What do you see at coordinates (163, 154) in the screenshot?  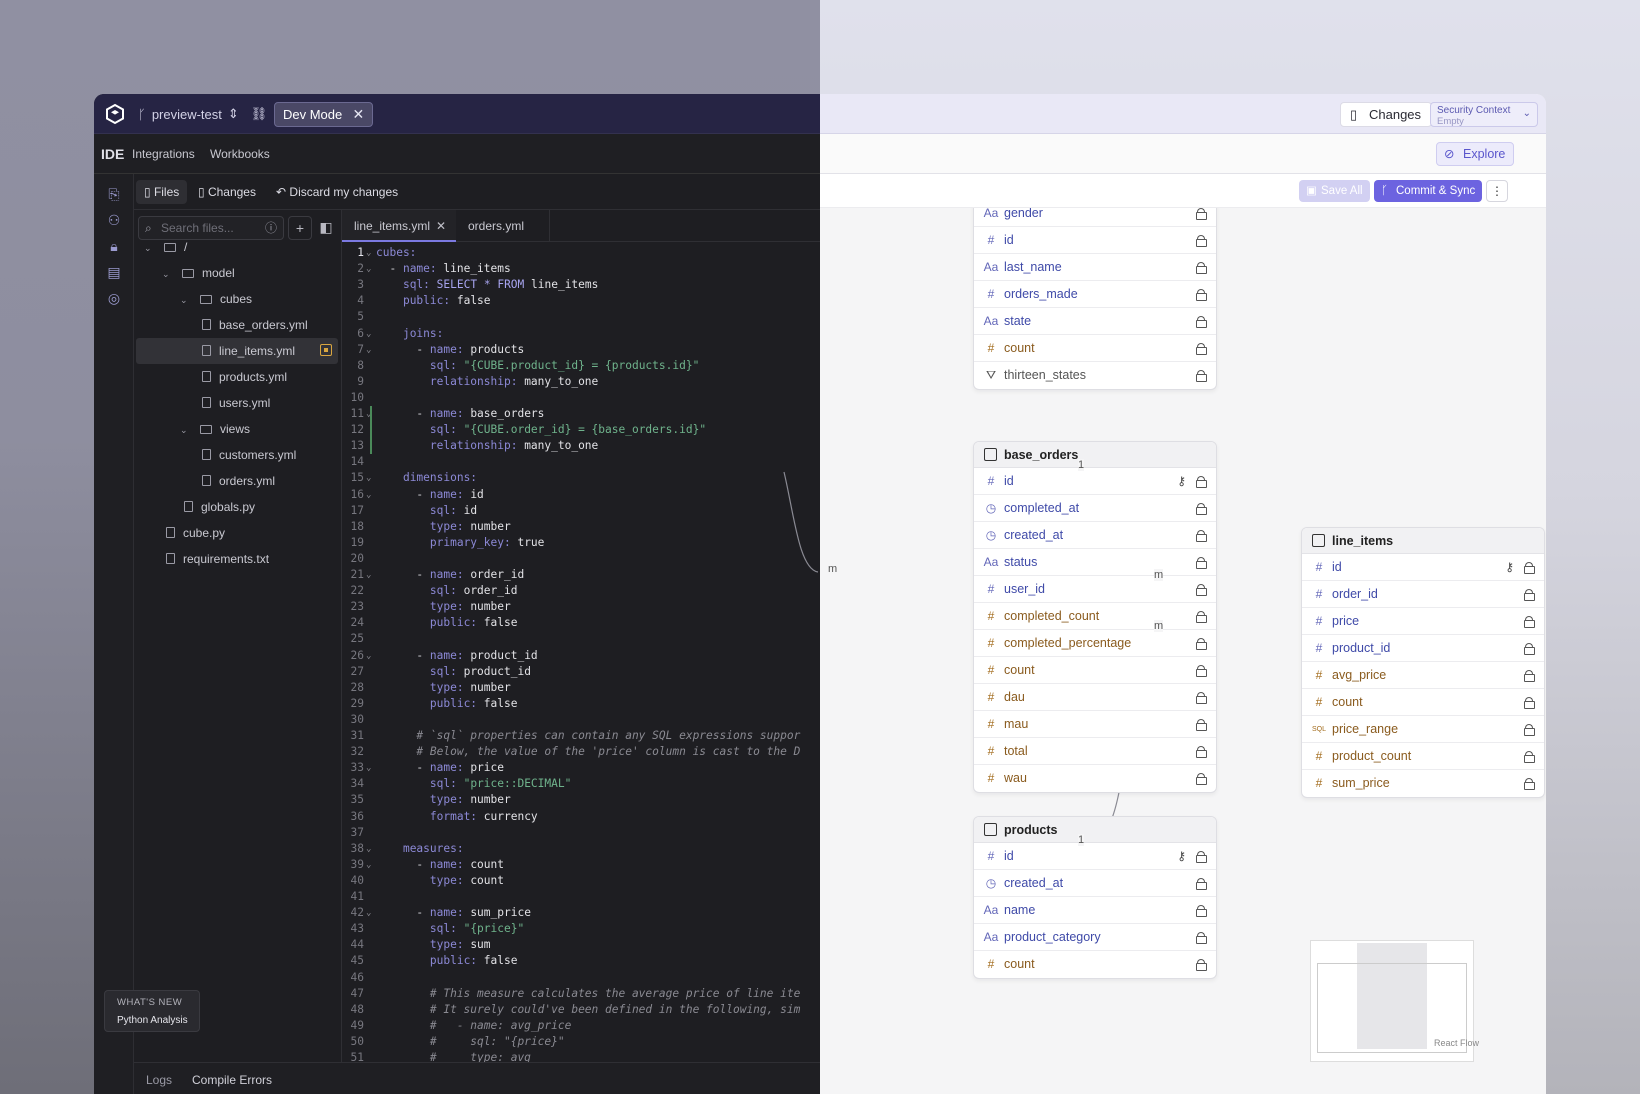 I see `nav-integrations: Integrations` at bounding box center [163, 154].